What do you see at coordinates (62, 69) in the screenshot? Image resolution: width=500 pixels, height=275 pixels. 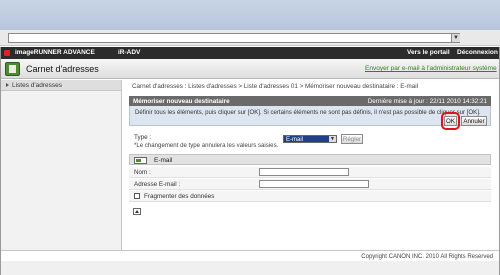 I see `page-title: Carnet d'adresses` at bounding box center [62, 69].